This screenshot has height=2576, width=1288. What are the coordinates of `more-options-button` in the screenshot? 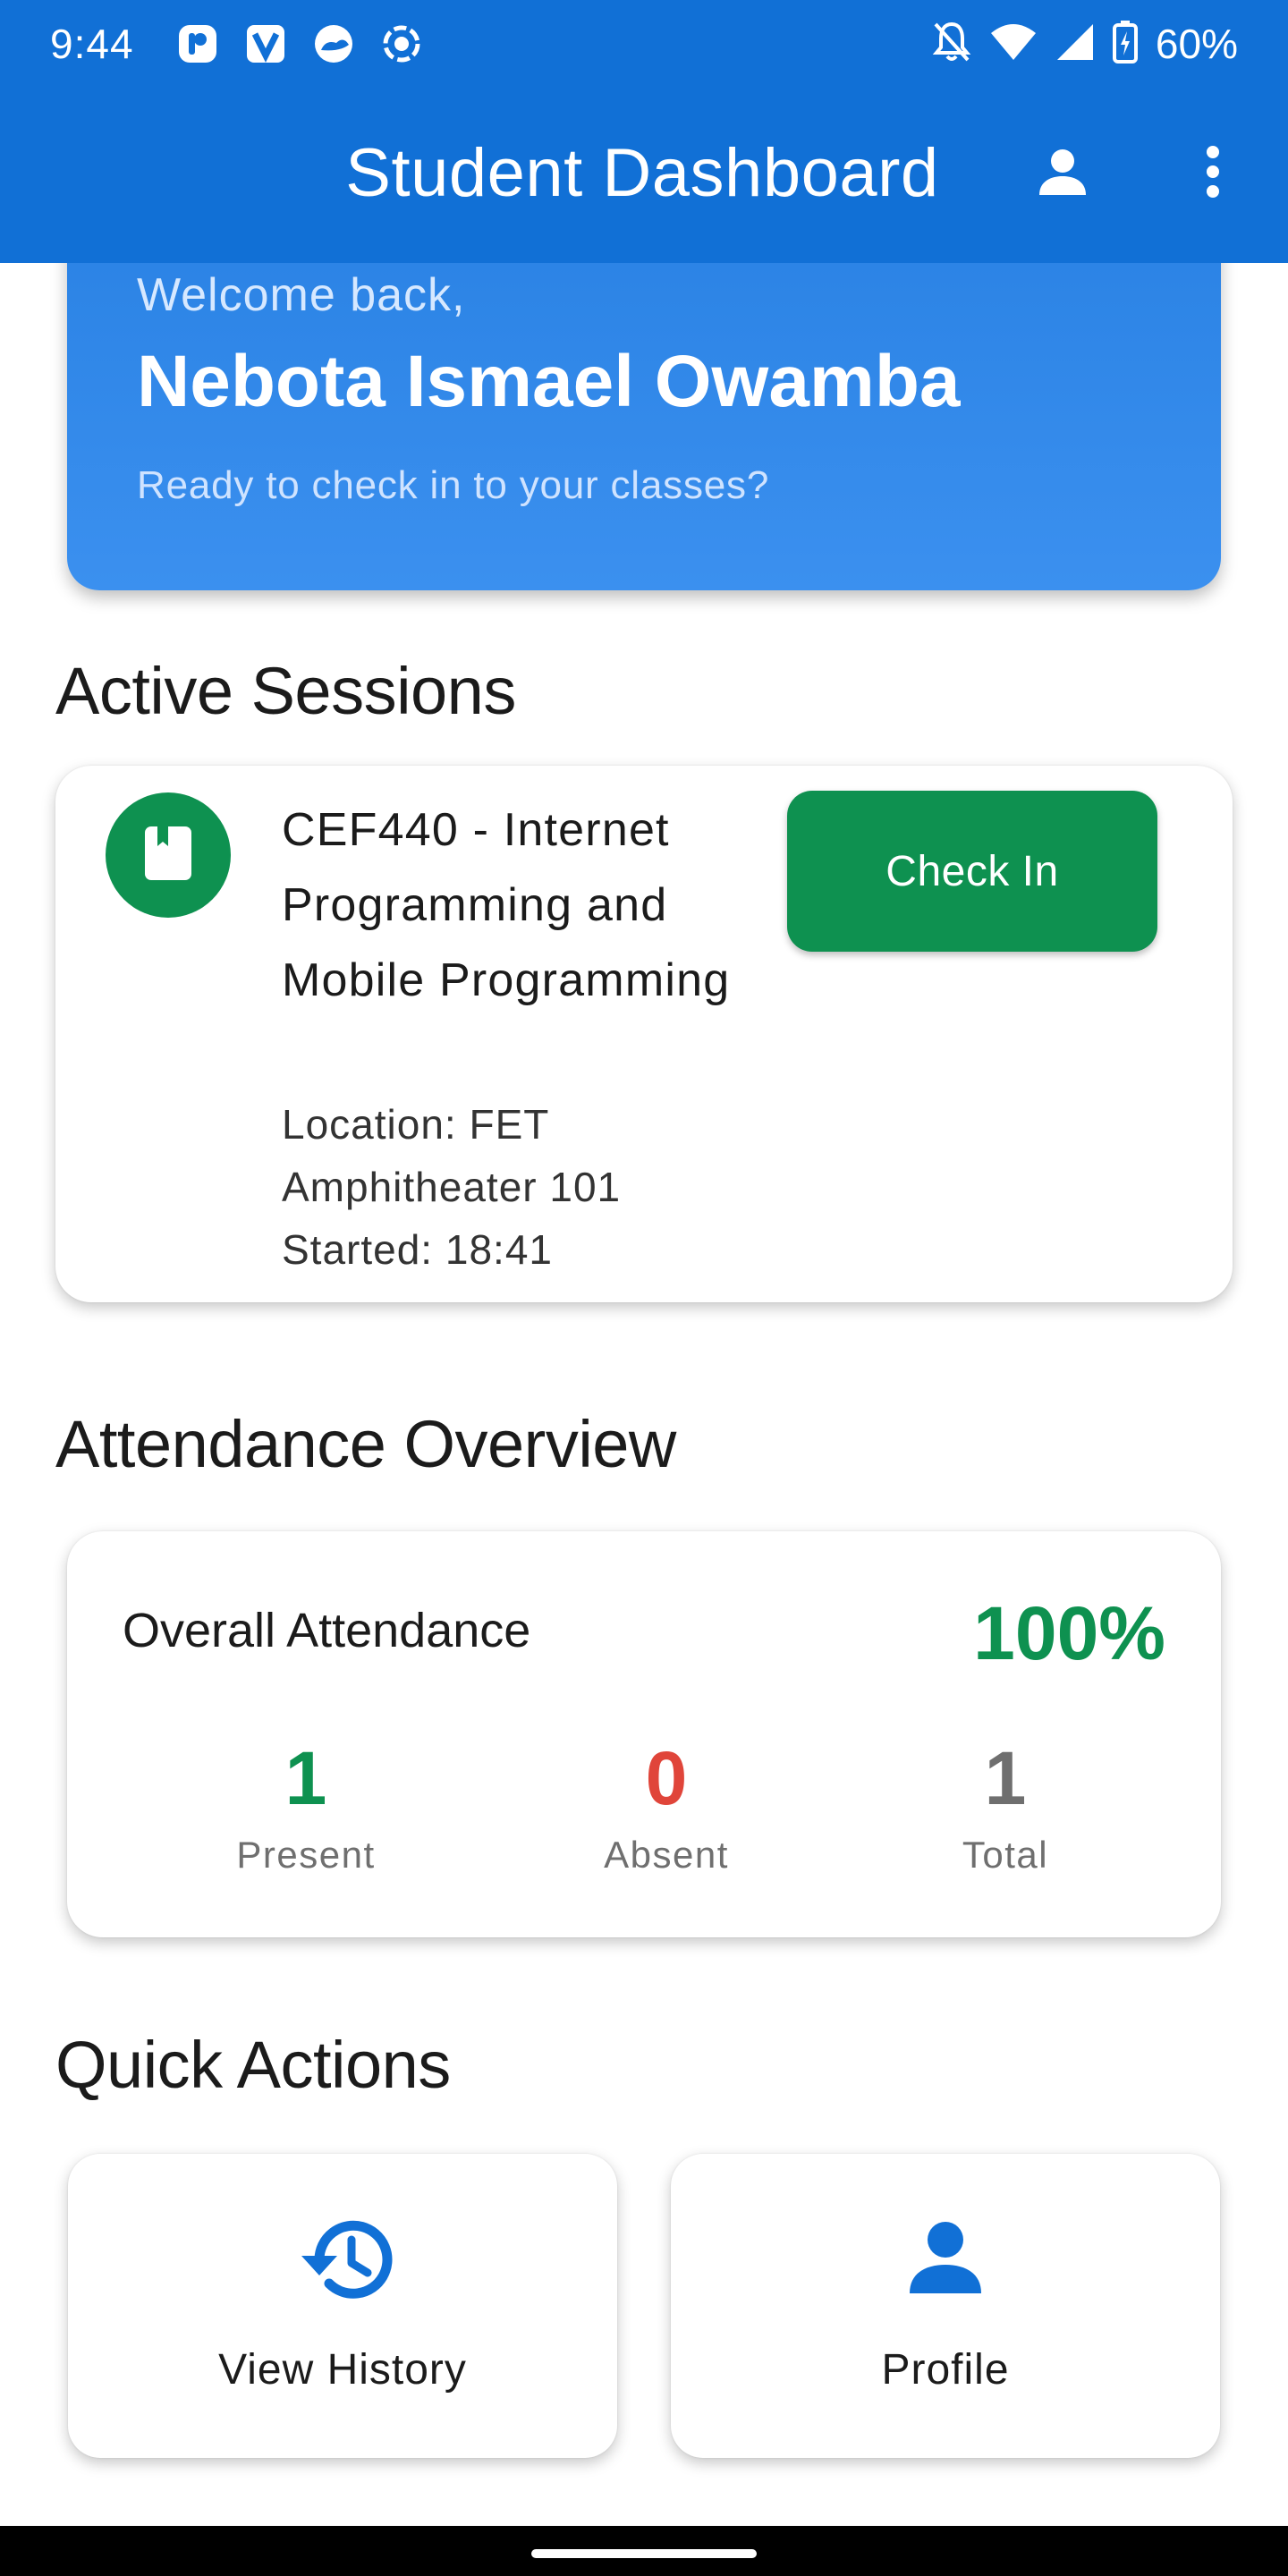 It's located at (1213, 173).